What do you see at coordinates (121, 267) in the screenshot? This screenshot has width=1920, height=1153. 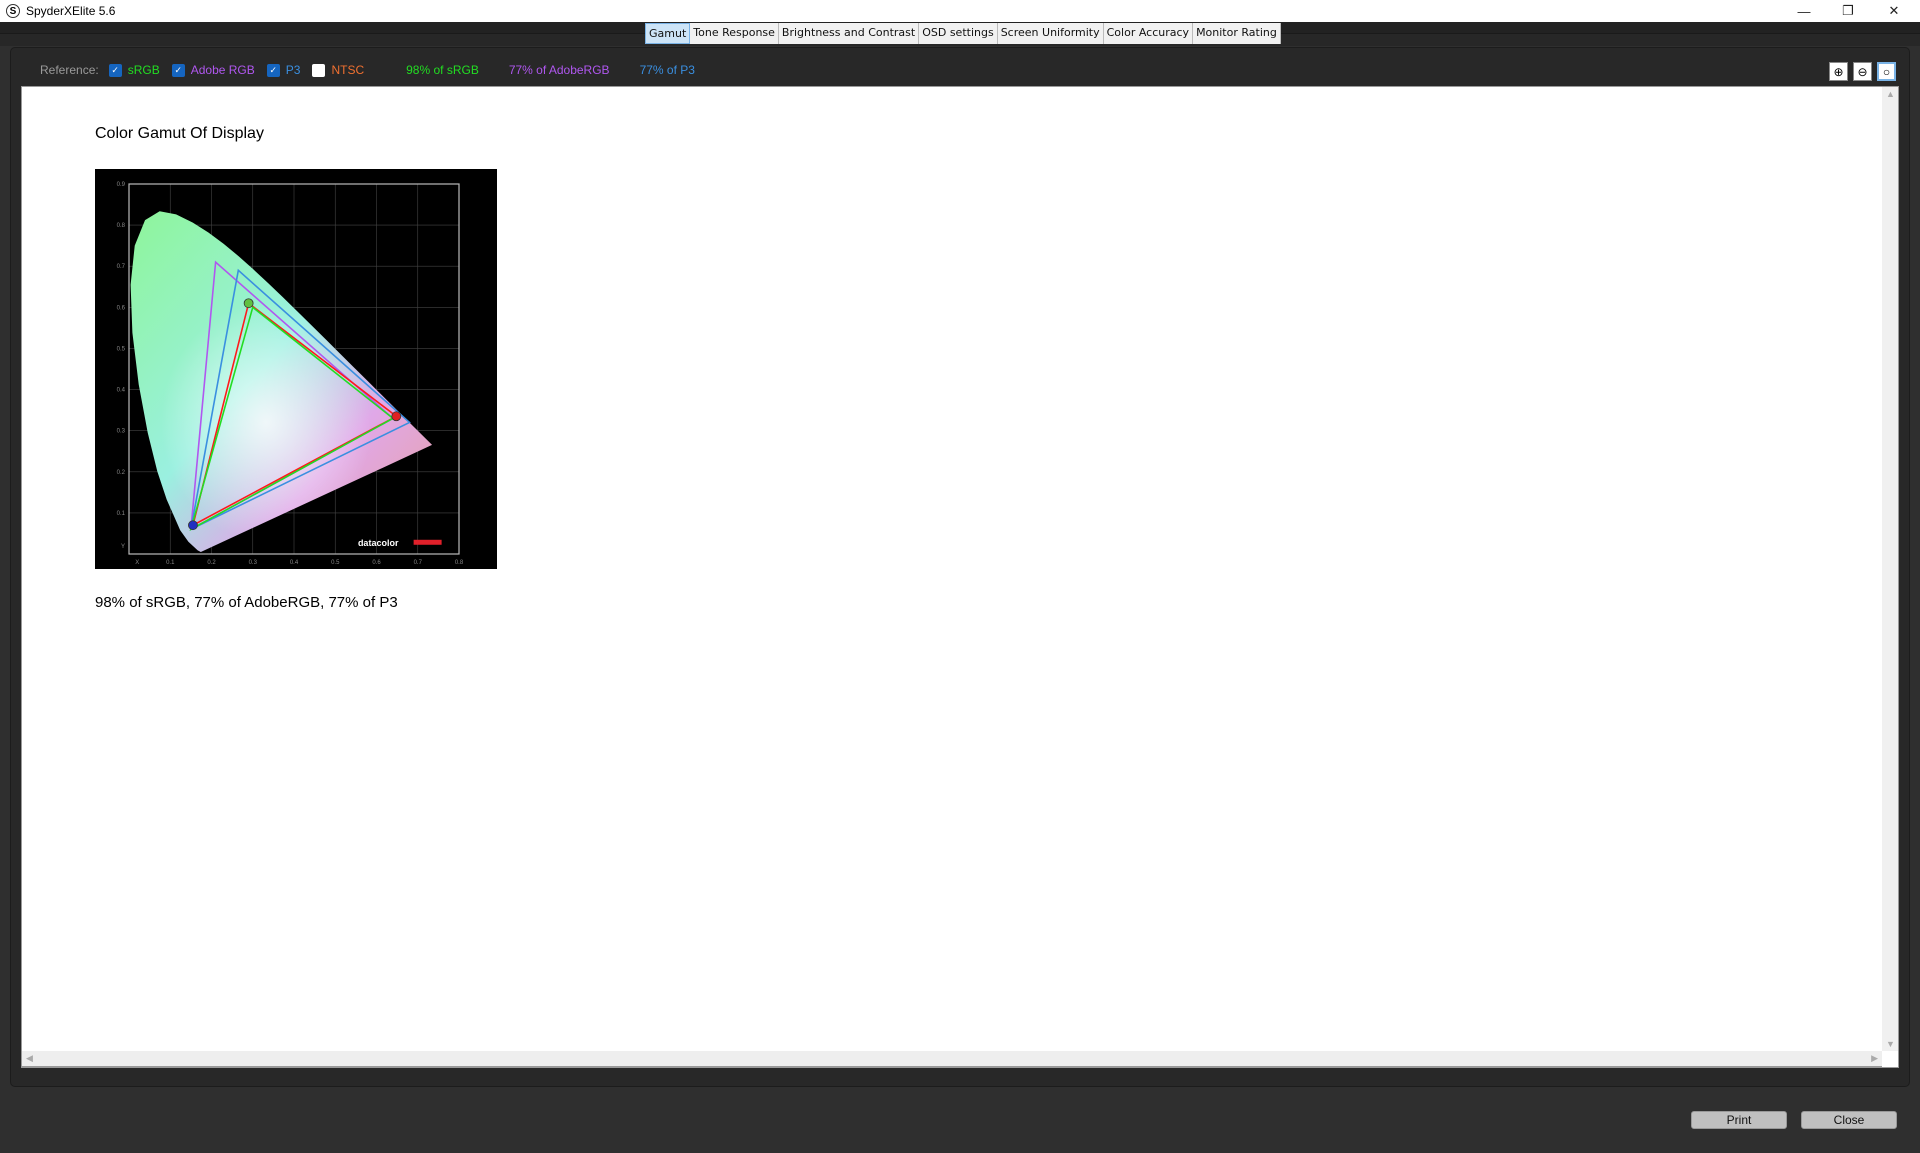 I see `y-tick-label: 0.7` at bounding box center [121, 267].